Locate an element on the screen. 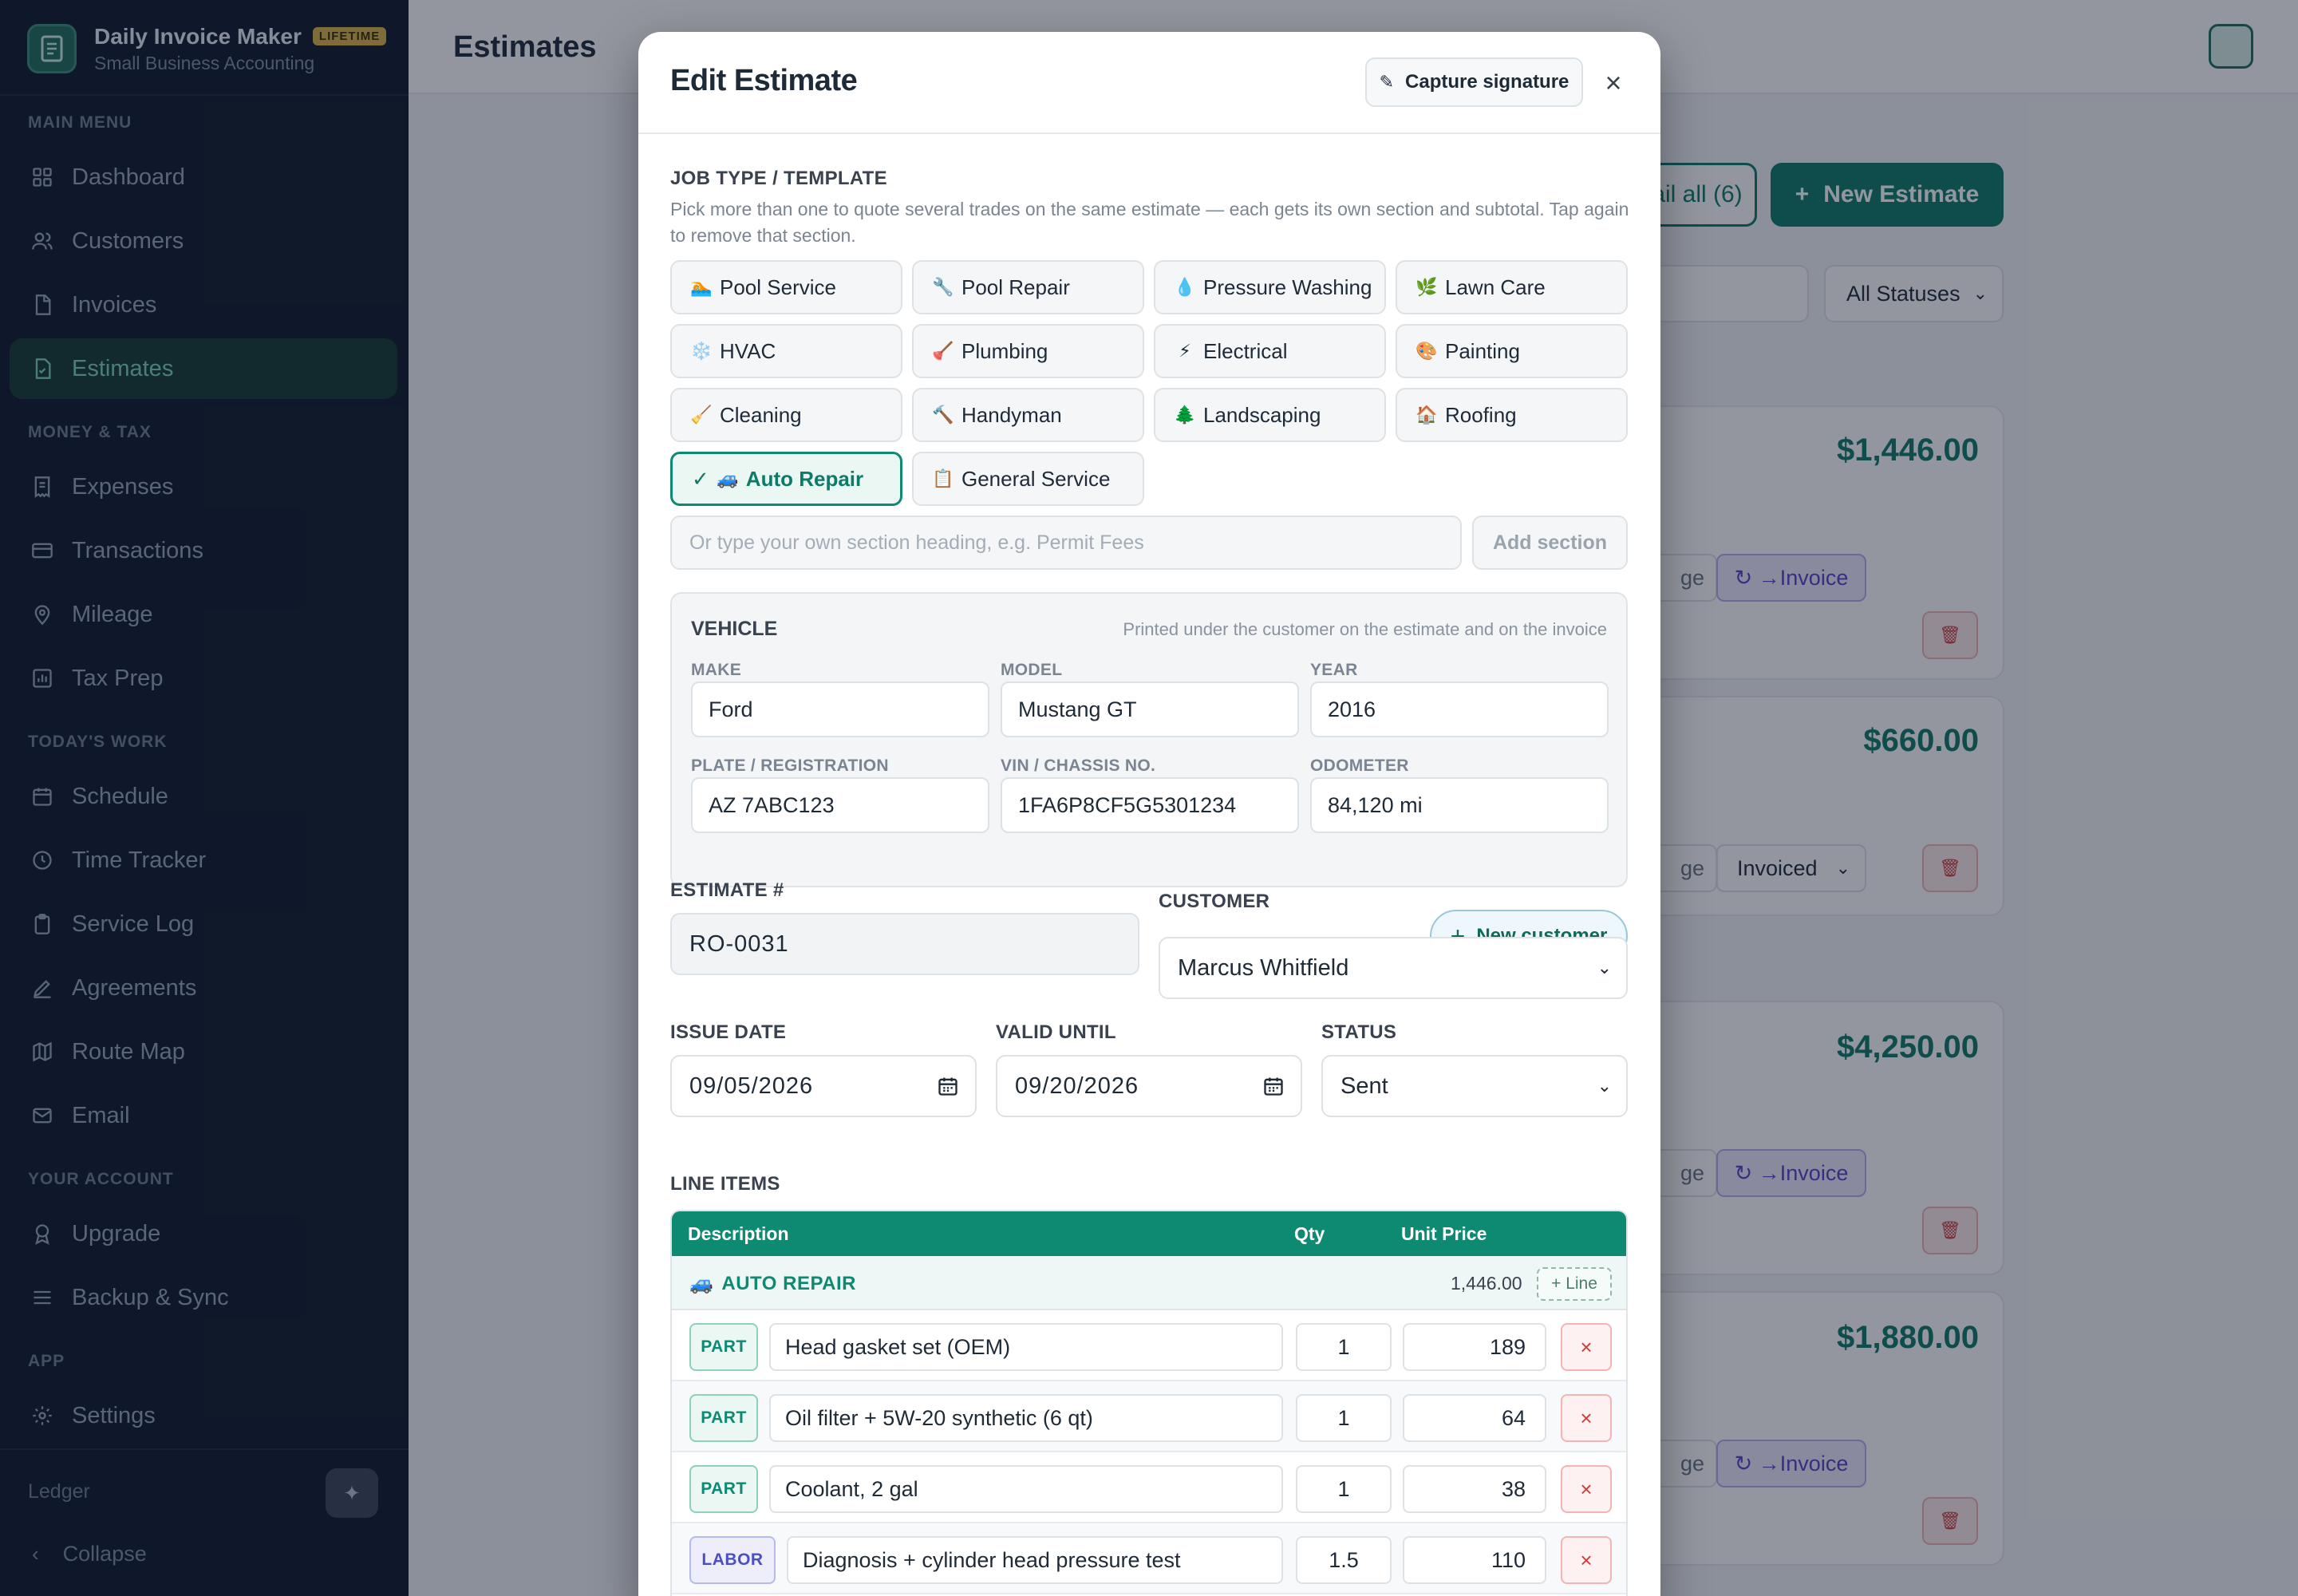  template-electrical: ⚡ Electrical is located at coordinates (1270, 351).